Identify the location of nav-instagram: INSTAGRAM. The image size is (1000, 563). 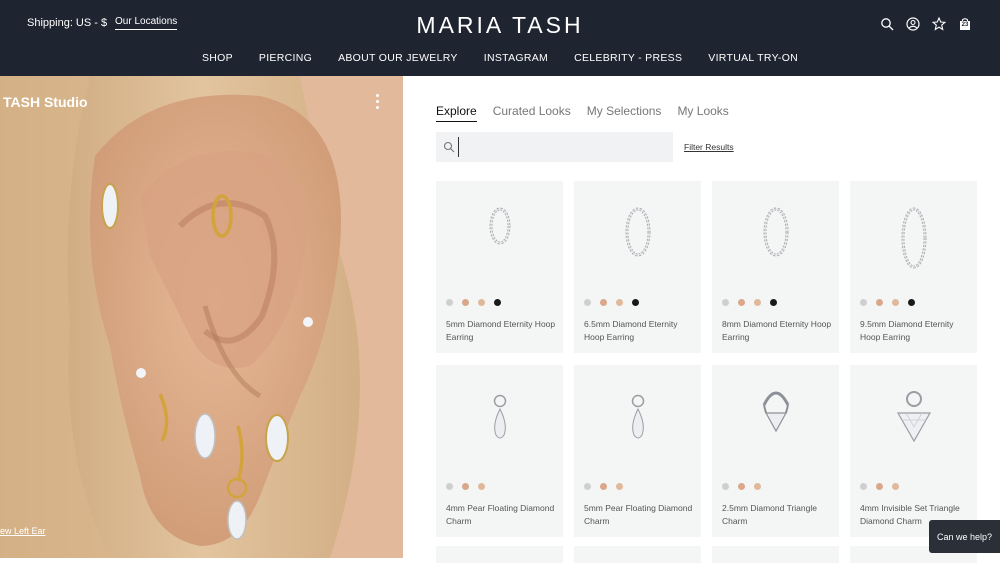
(516, 58).